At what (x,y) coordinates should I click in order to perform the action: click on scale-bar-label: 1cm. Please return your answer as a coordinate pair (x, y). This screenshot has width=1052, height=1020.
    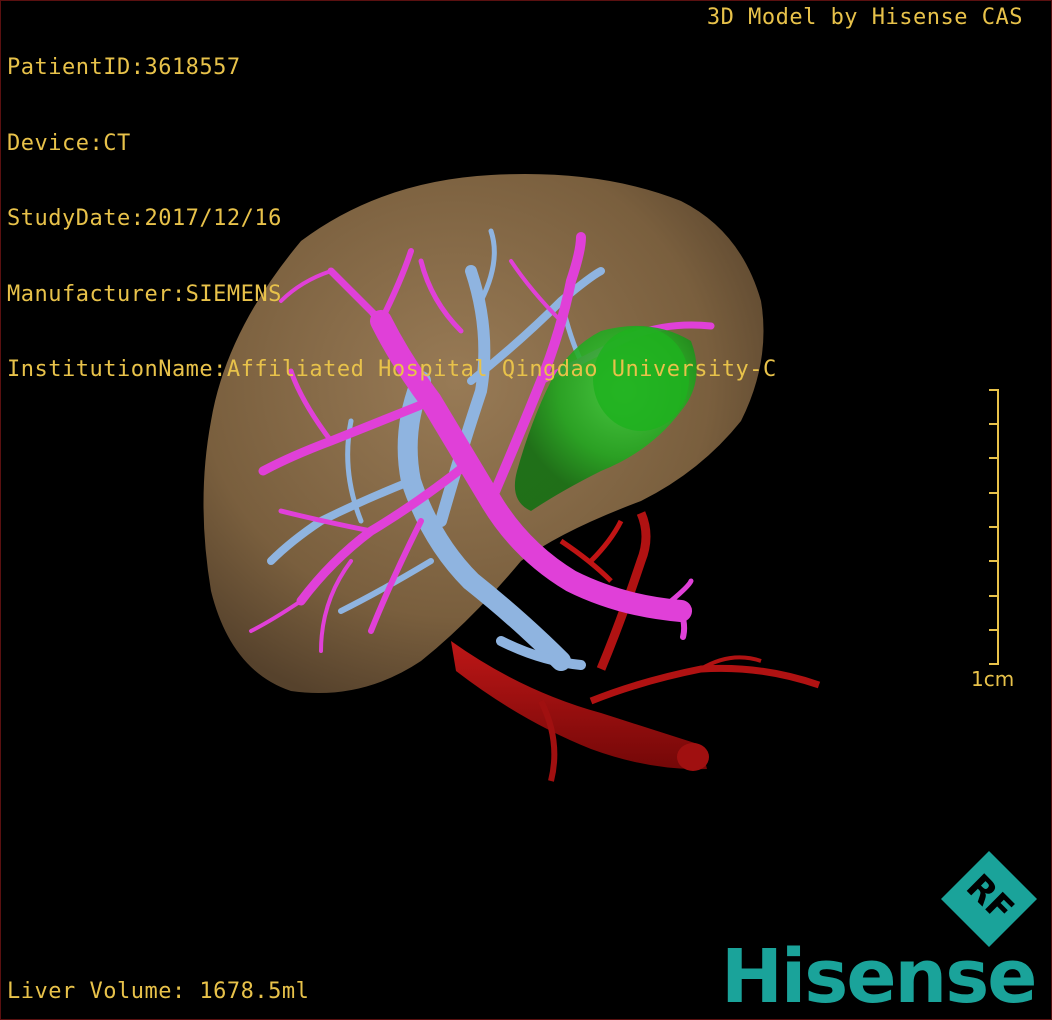
    Looking at the image, I should click on (993, 679).